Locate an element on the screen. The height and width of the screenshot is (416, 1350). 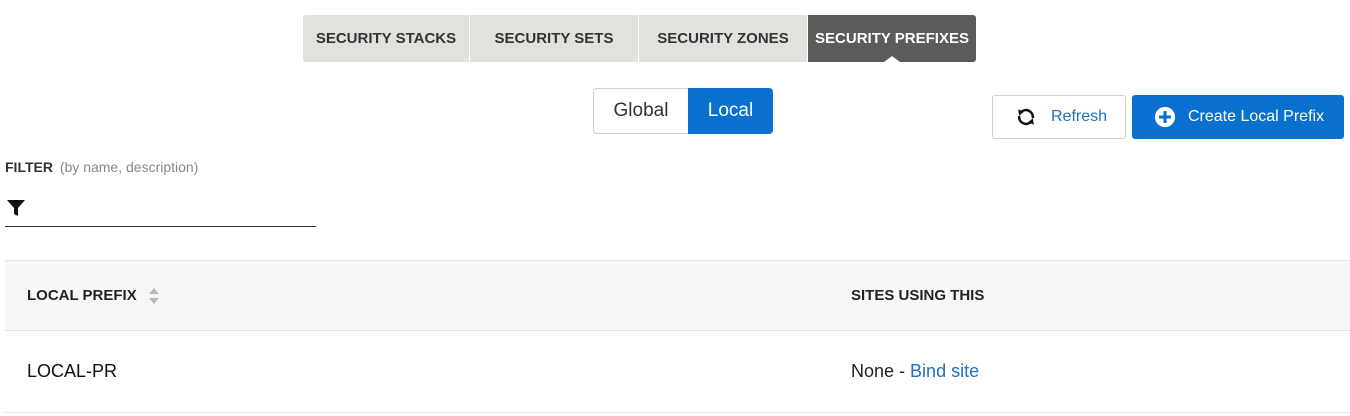
tab-security-sets: SECURITY SETS is located at coordinates (554, 38).